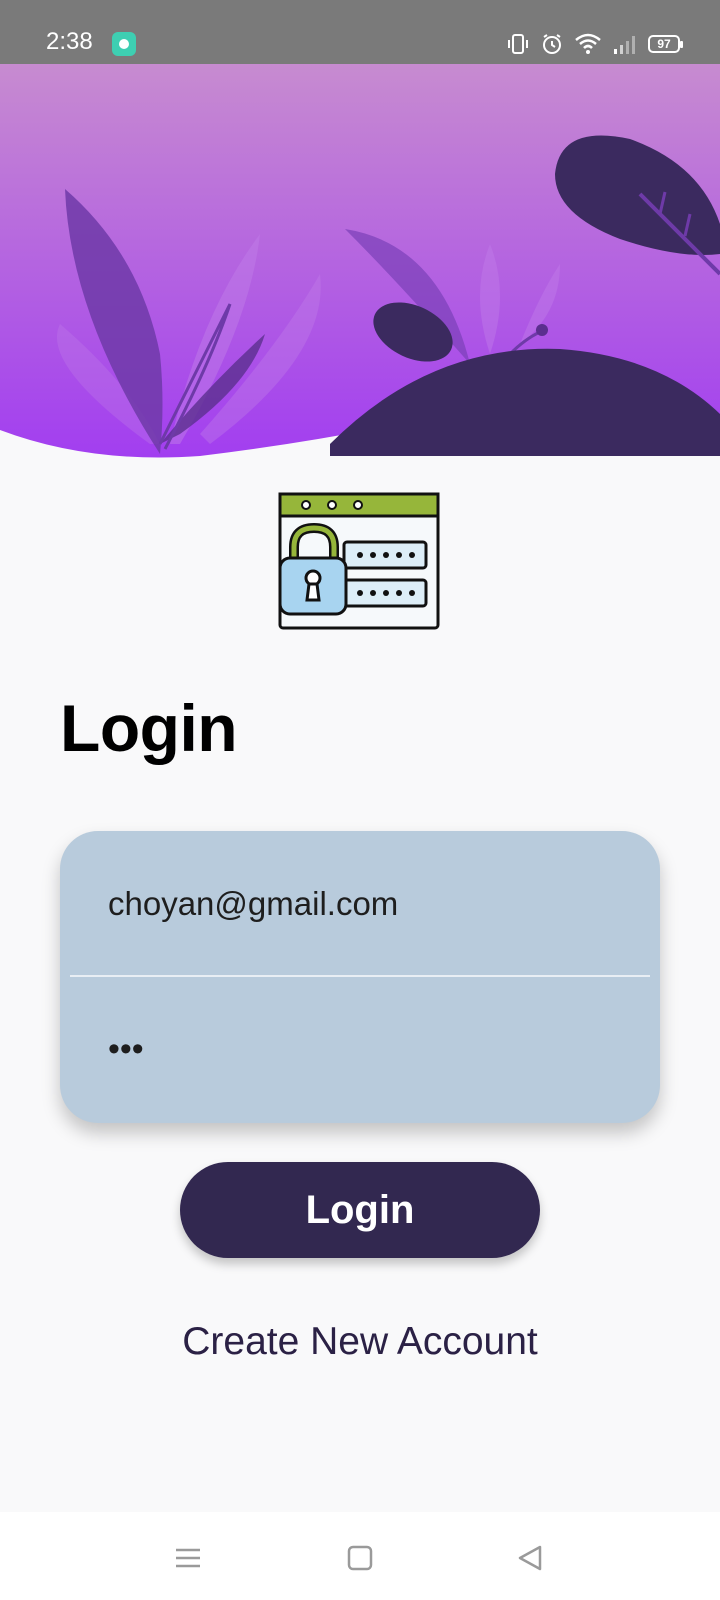 The width and height of the screenshot is (720, 1600). What do you see at coordinates (124, 44) in the screenshot?
I see `app-notification-icon` at bounding box center [124, 44].